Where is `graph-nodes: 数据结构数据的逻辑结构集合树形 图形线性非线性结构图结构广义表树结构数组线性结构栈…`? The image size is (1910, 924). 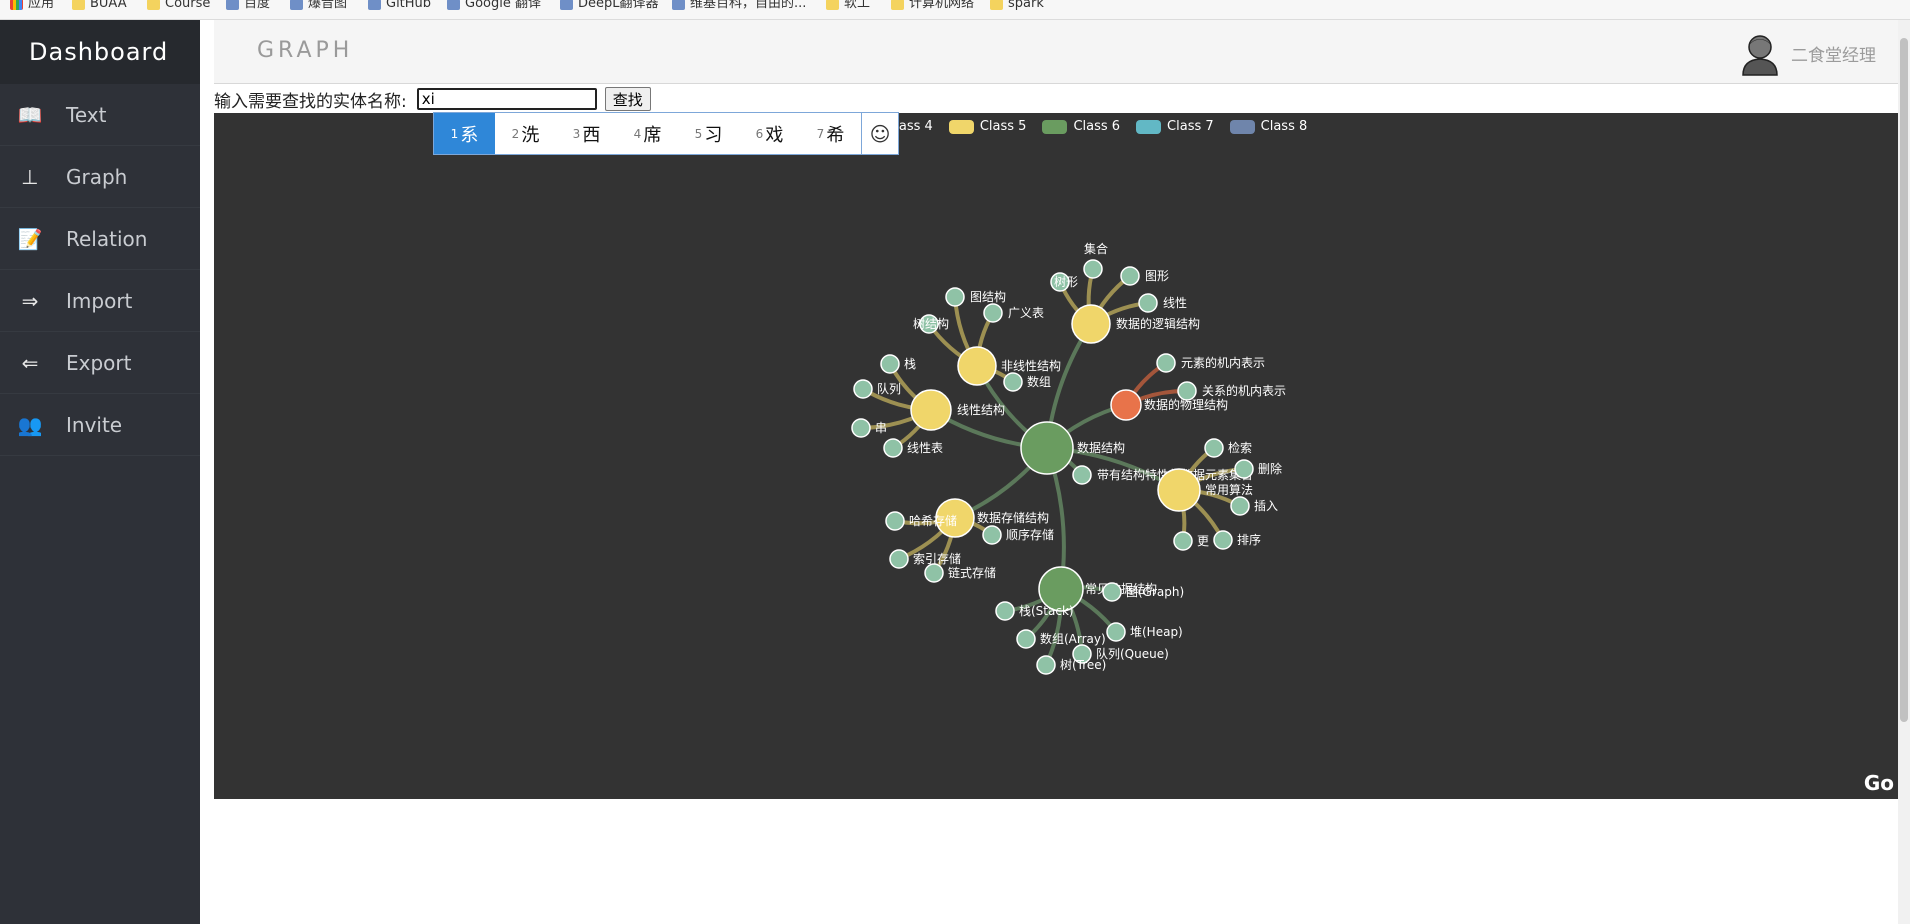 graph-nodes: 数据结构数据的逻辑结构集合树形 图形线性非线性结构图结构广义表树结构数组线性结构栈… is located at coordinates (1068, 458).